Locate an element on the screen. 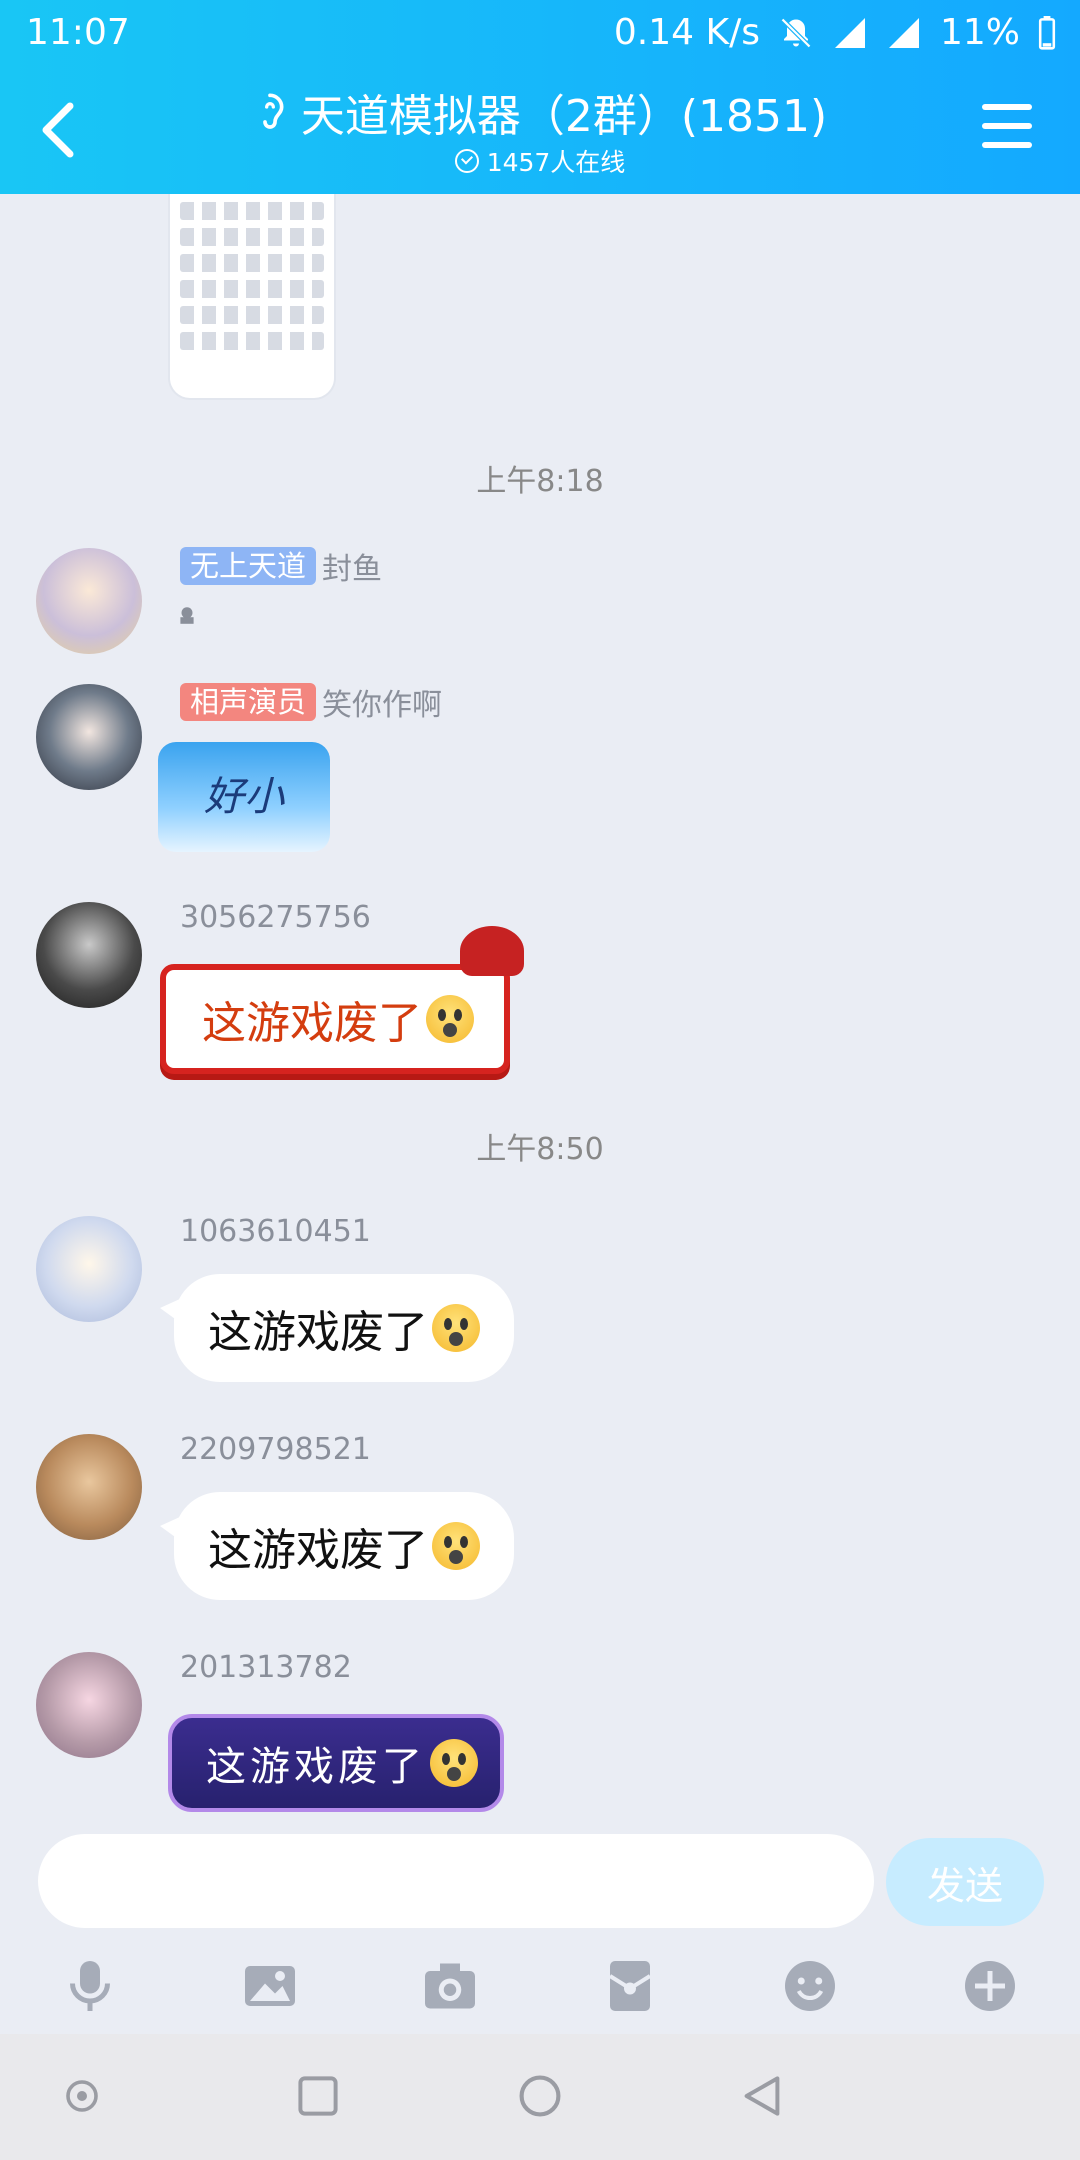  battery-icon is located at coordinates (1047, 32).